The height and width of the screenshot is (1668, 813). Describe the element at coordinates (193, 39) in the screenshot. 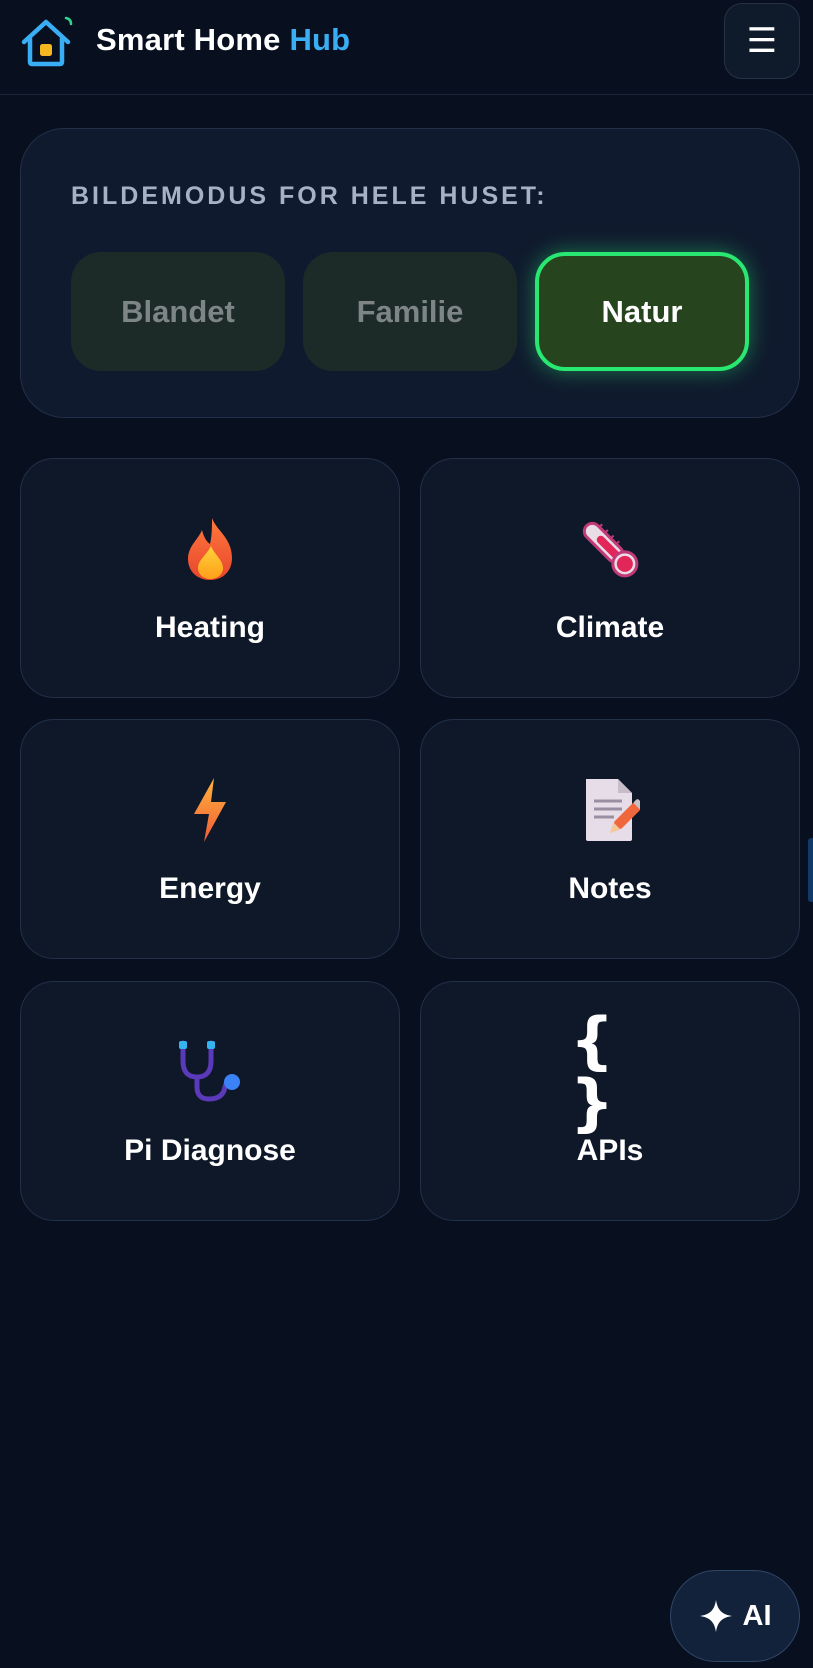

I see `app-title-main: Smart Home` at that location.